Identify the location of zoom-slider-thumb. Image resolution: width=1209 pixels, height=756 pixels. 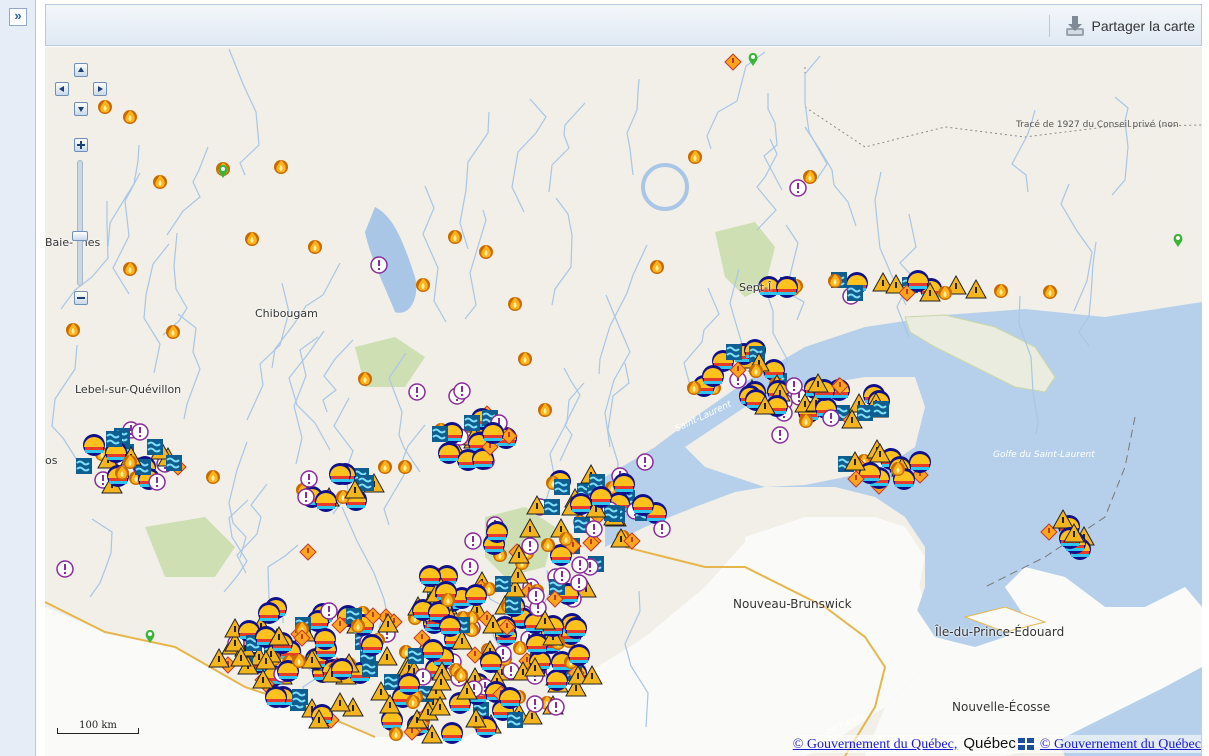
(80, 236).